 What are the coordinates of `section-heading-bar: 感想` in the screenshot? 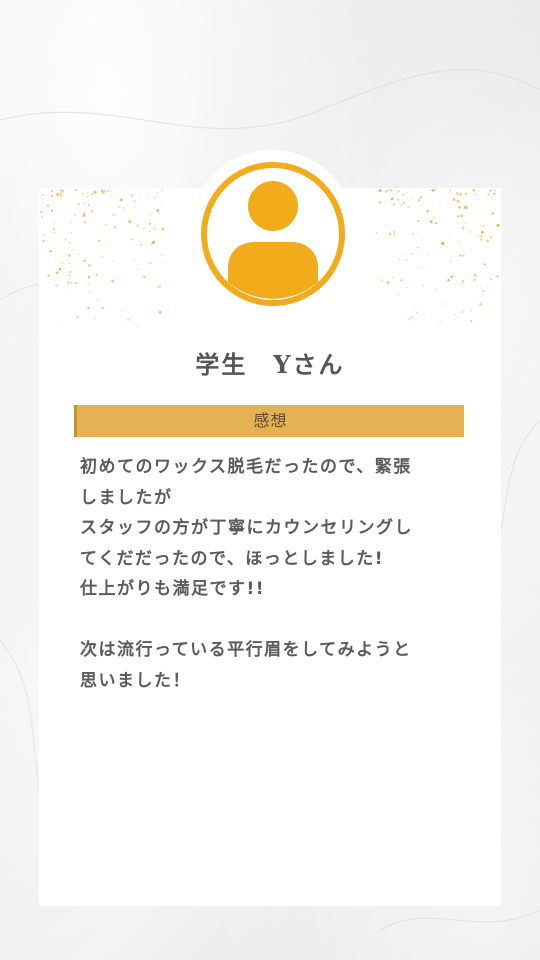 It's located at (269, 421).